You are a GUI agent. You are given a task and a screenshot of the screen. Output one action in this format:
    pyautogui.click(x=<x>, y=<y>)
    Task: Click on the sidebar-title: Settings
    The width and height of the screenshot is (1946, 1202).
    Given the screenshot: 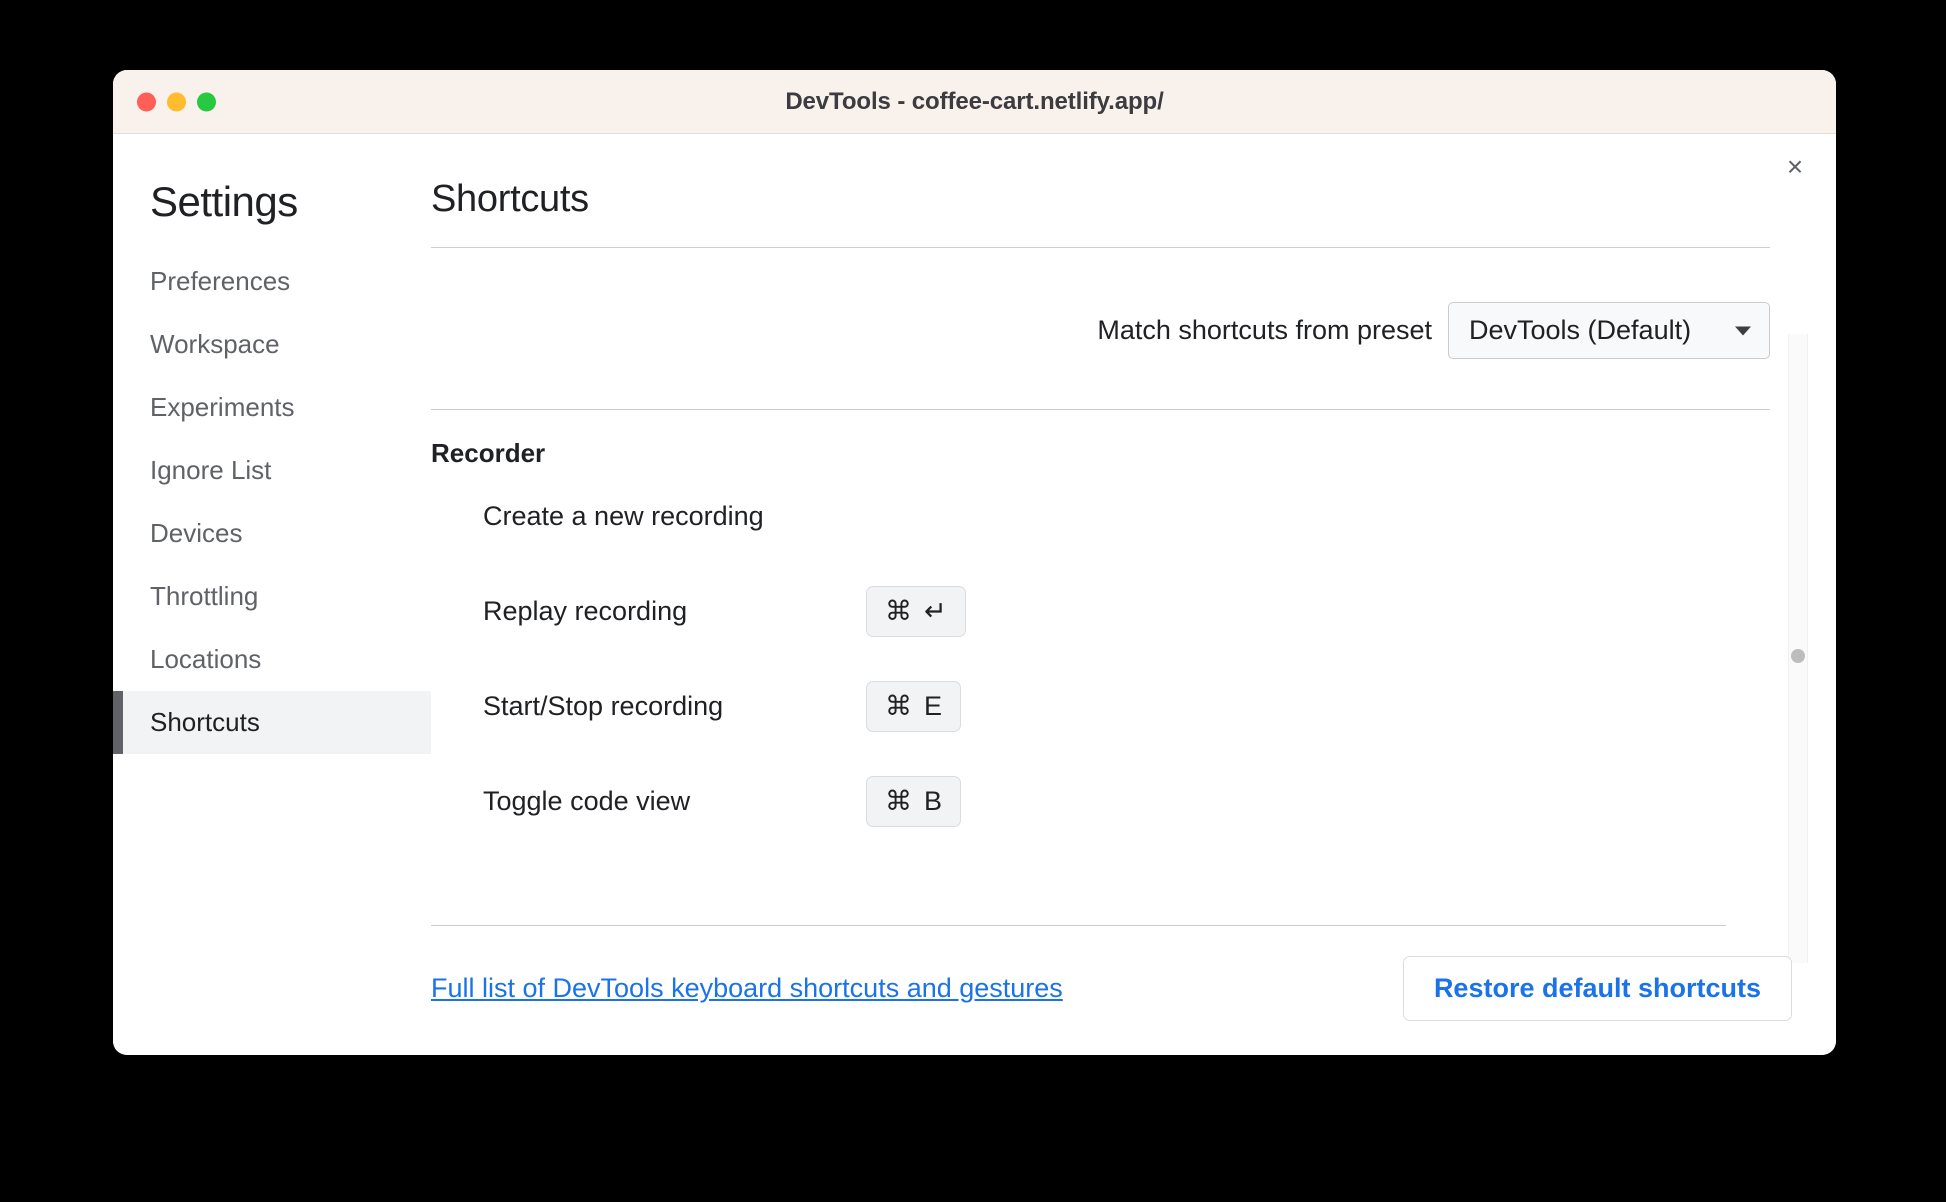 What is the action you would take?
    pyautogui.click(x=224, y=201)
    